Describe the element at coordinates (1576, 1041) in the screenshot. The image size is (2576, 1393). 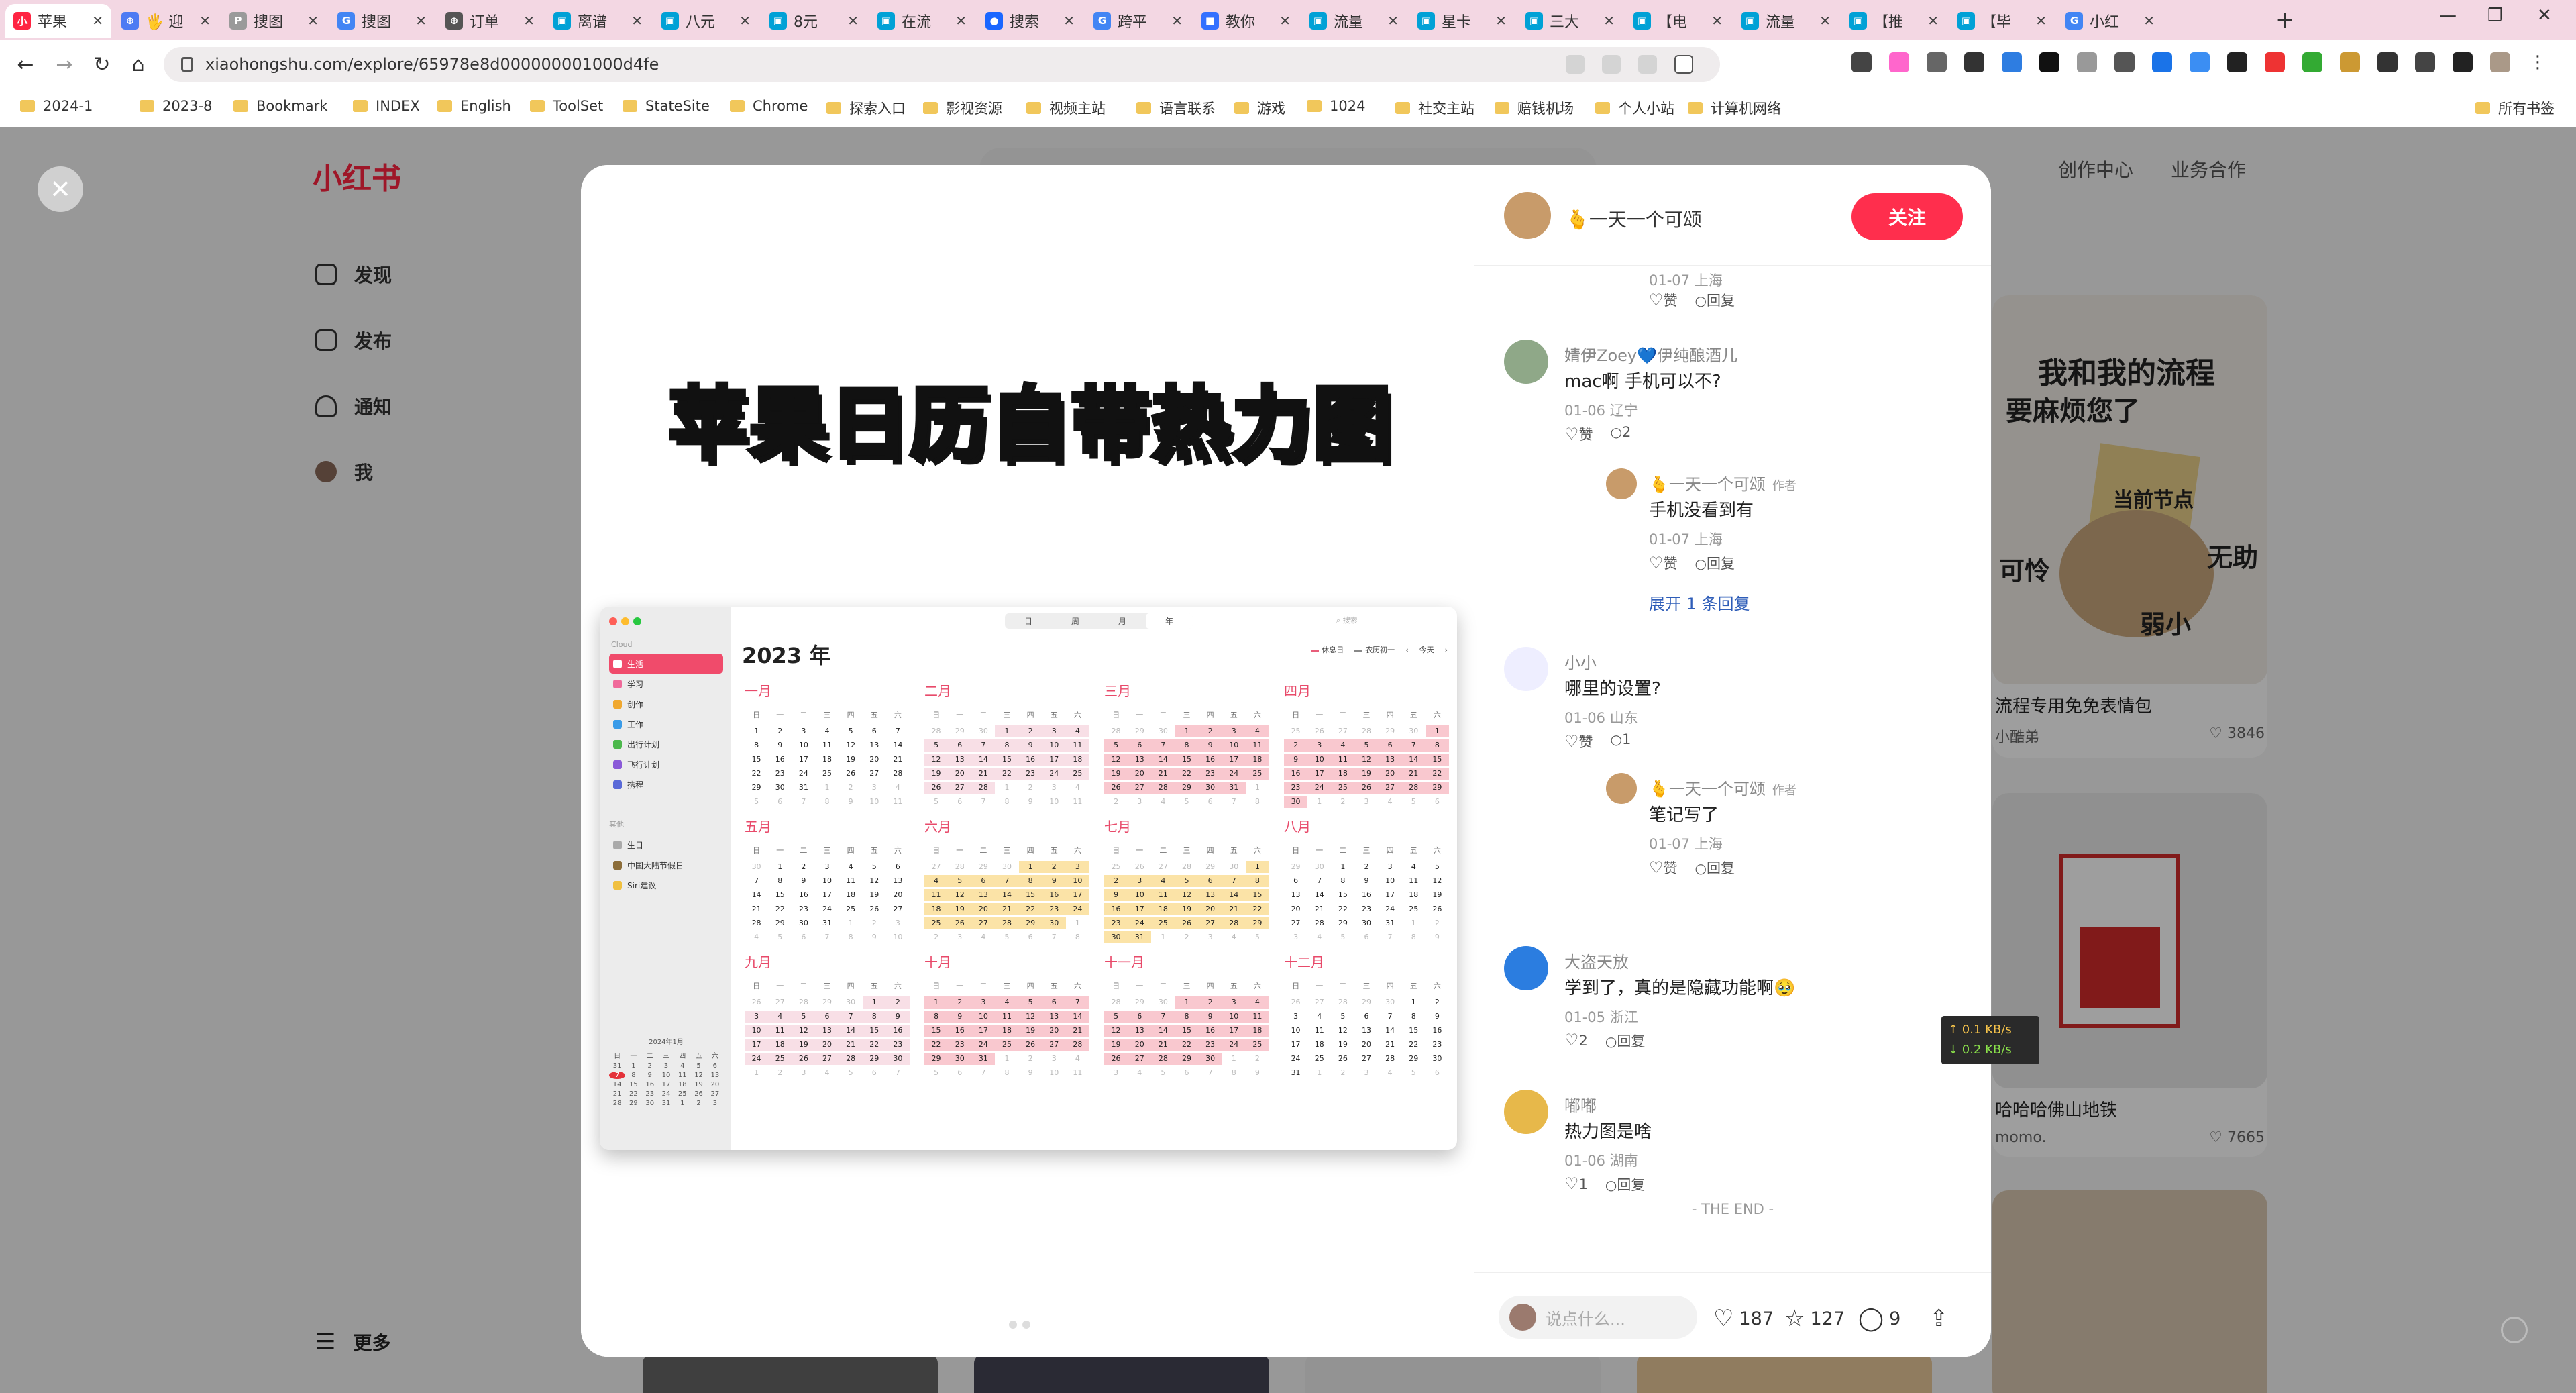
I see `like-button: 2` at that location.